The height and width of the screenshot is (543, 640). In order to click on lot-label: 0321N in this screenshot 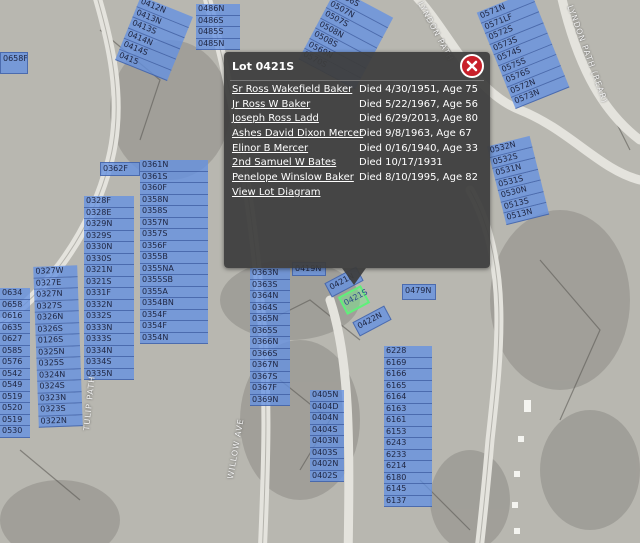, I will do `click(109, 271)`.